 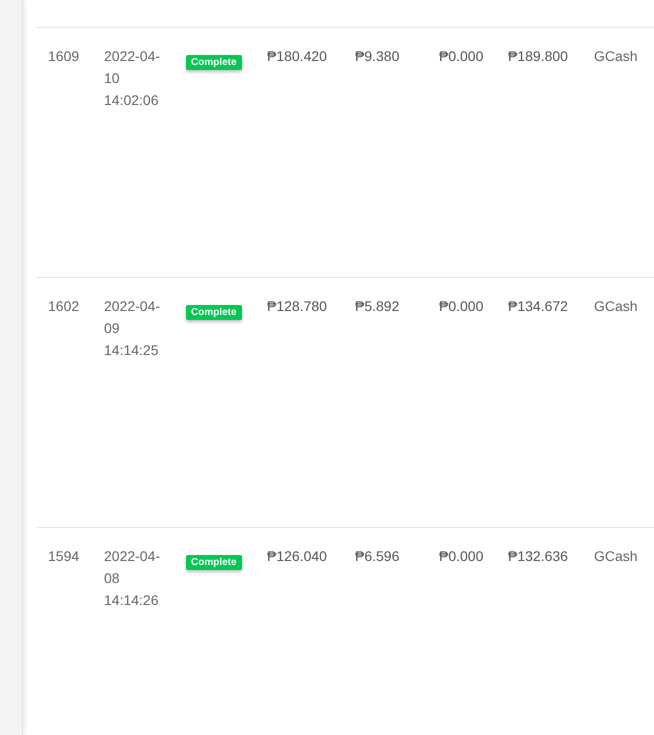 What do you see at coordinates (133, 328) in the screenshot?
I see `order-date: 2022-04-09 14:14:25` at bounding box center [133, 328].